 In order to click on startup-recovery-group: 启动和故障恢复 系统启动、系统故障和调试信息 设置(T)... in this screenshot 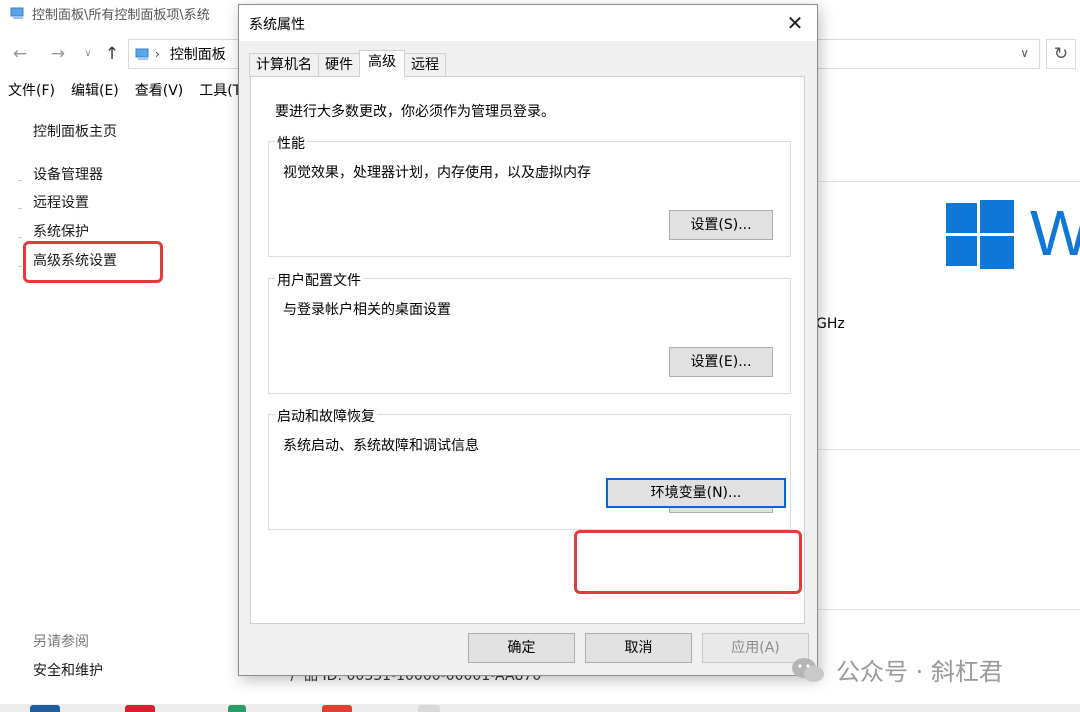, I will do `click(529, 468)`.